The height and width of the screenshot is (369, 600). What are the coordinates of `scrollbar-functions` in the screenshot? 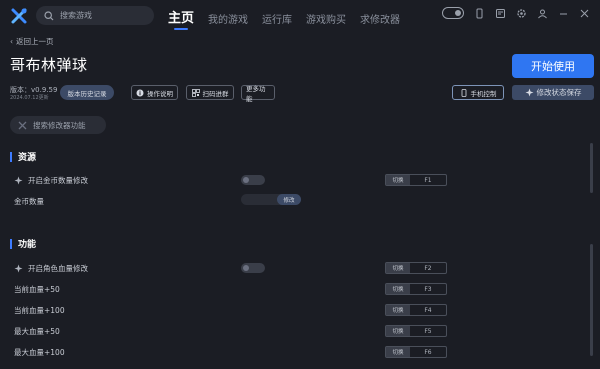 It's located at (591, 300).